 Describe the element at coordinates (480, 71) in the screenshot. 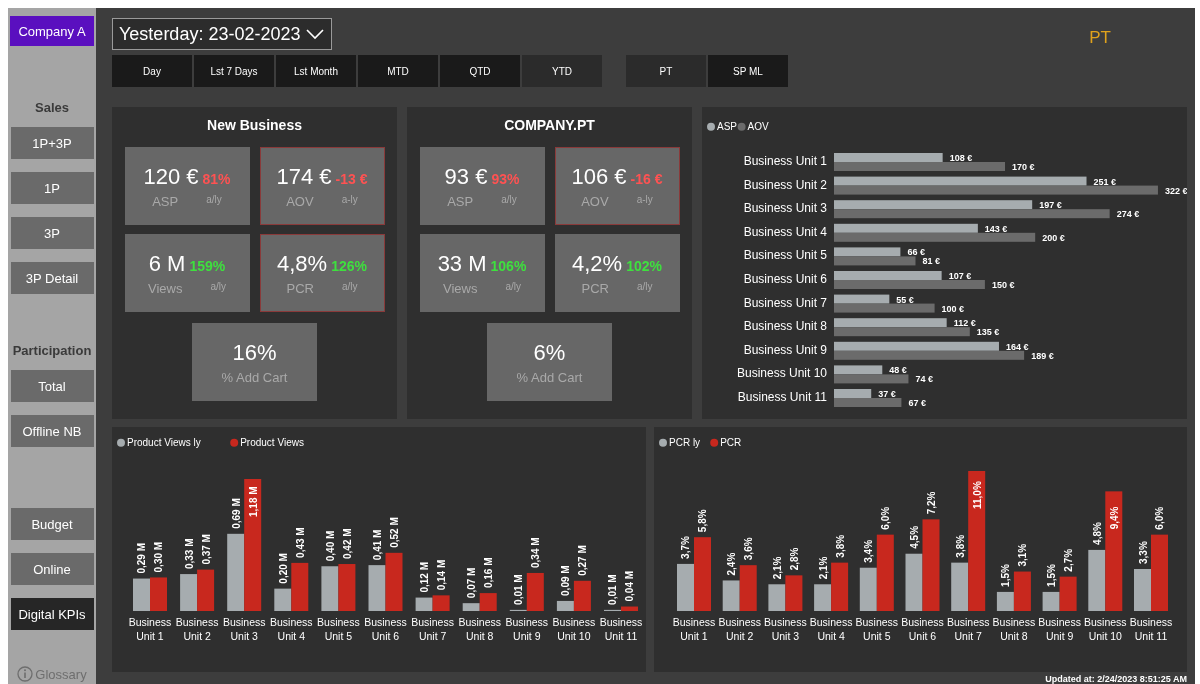

I see `period-tab: QTD` at that location.